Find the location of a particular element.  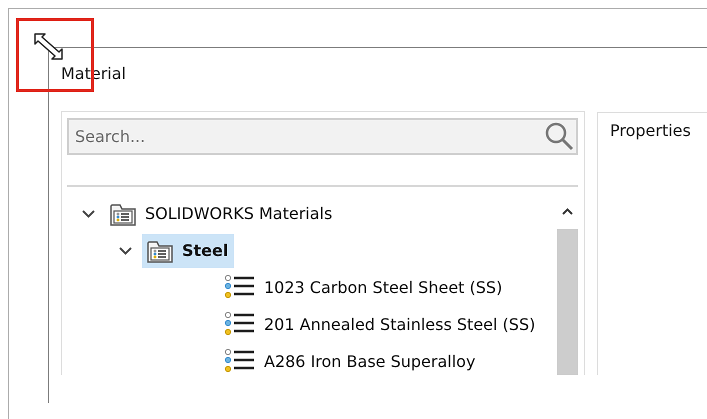

scroll-up-icon is located at coordinates (567, 211).